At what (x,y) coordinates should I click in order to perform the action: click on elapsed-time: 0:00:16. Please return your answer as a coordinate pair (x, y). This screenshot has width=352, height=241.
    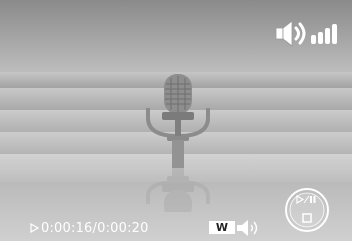
    Looking at the image, I should click on (67, 228).